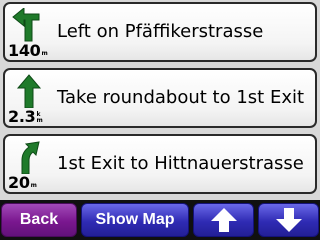 Image resolution: width=320 pixels, height=240 pixels. I want to click on scroll-down-button, so click(288, 220).